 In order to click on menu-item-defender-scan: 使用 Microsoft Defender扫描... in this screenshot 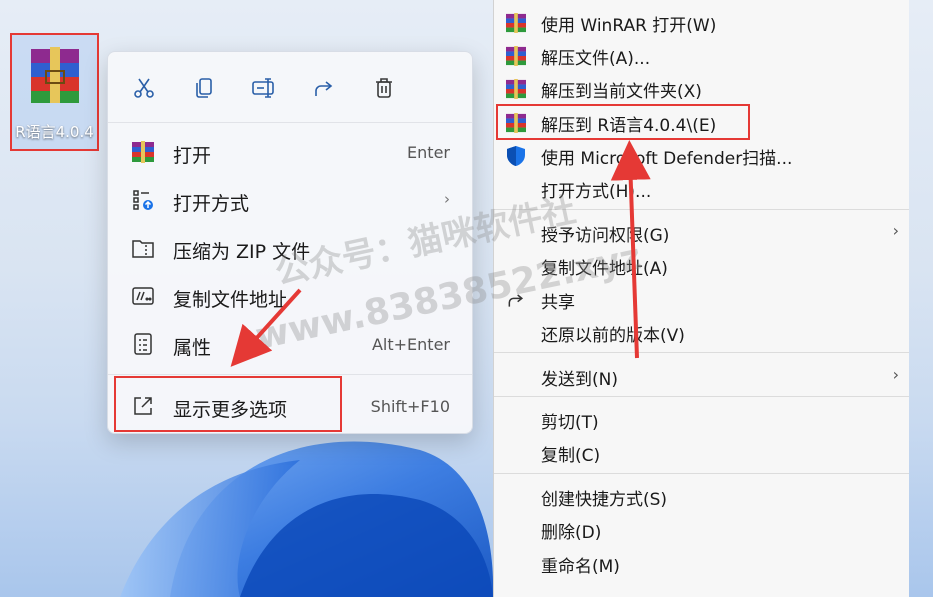, I will do `click(701, 155)`.